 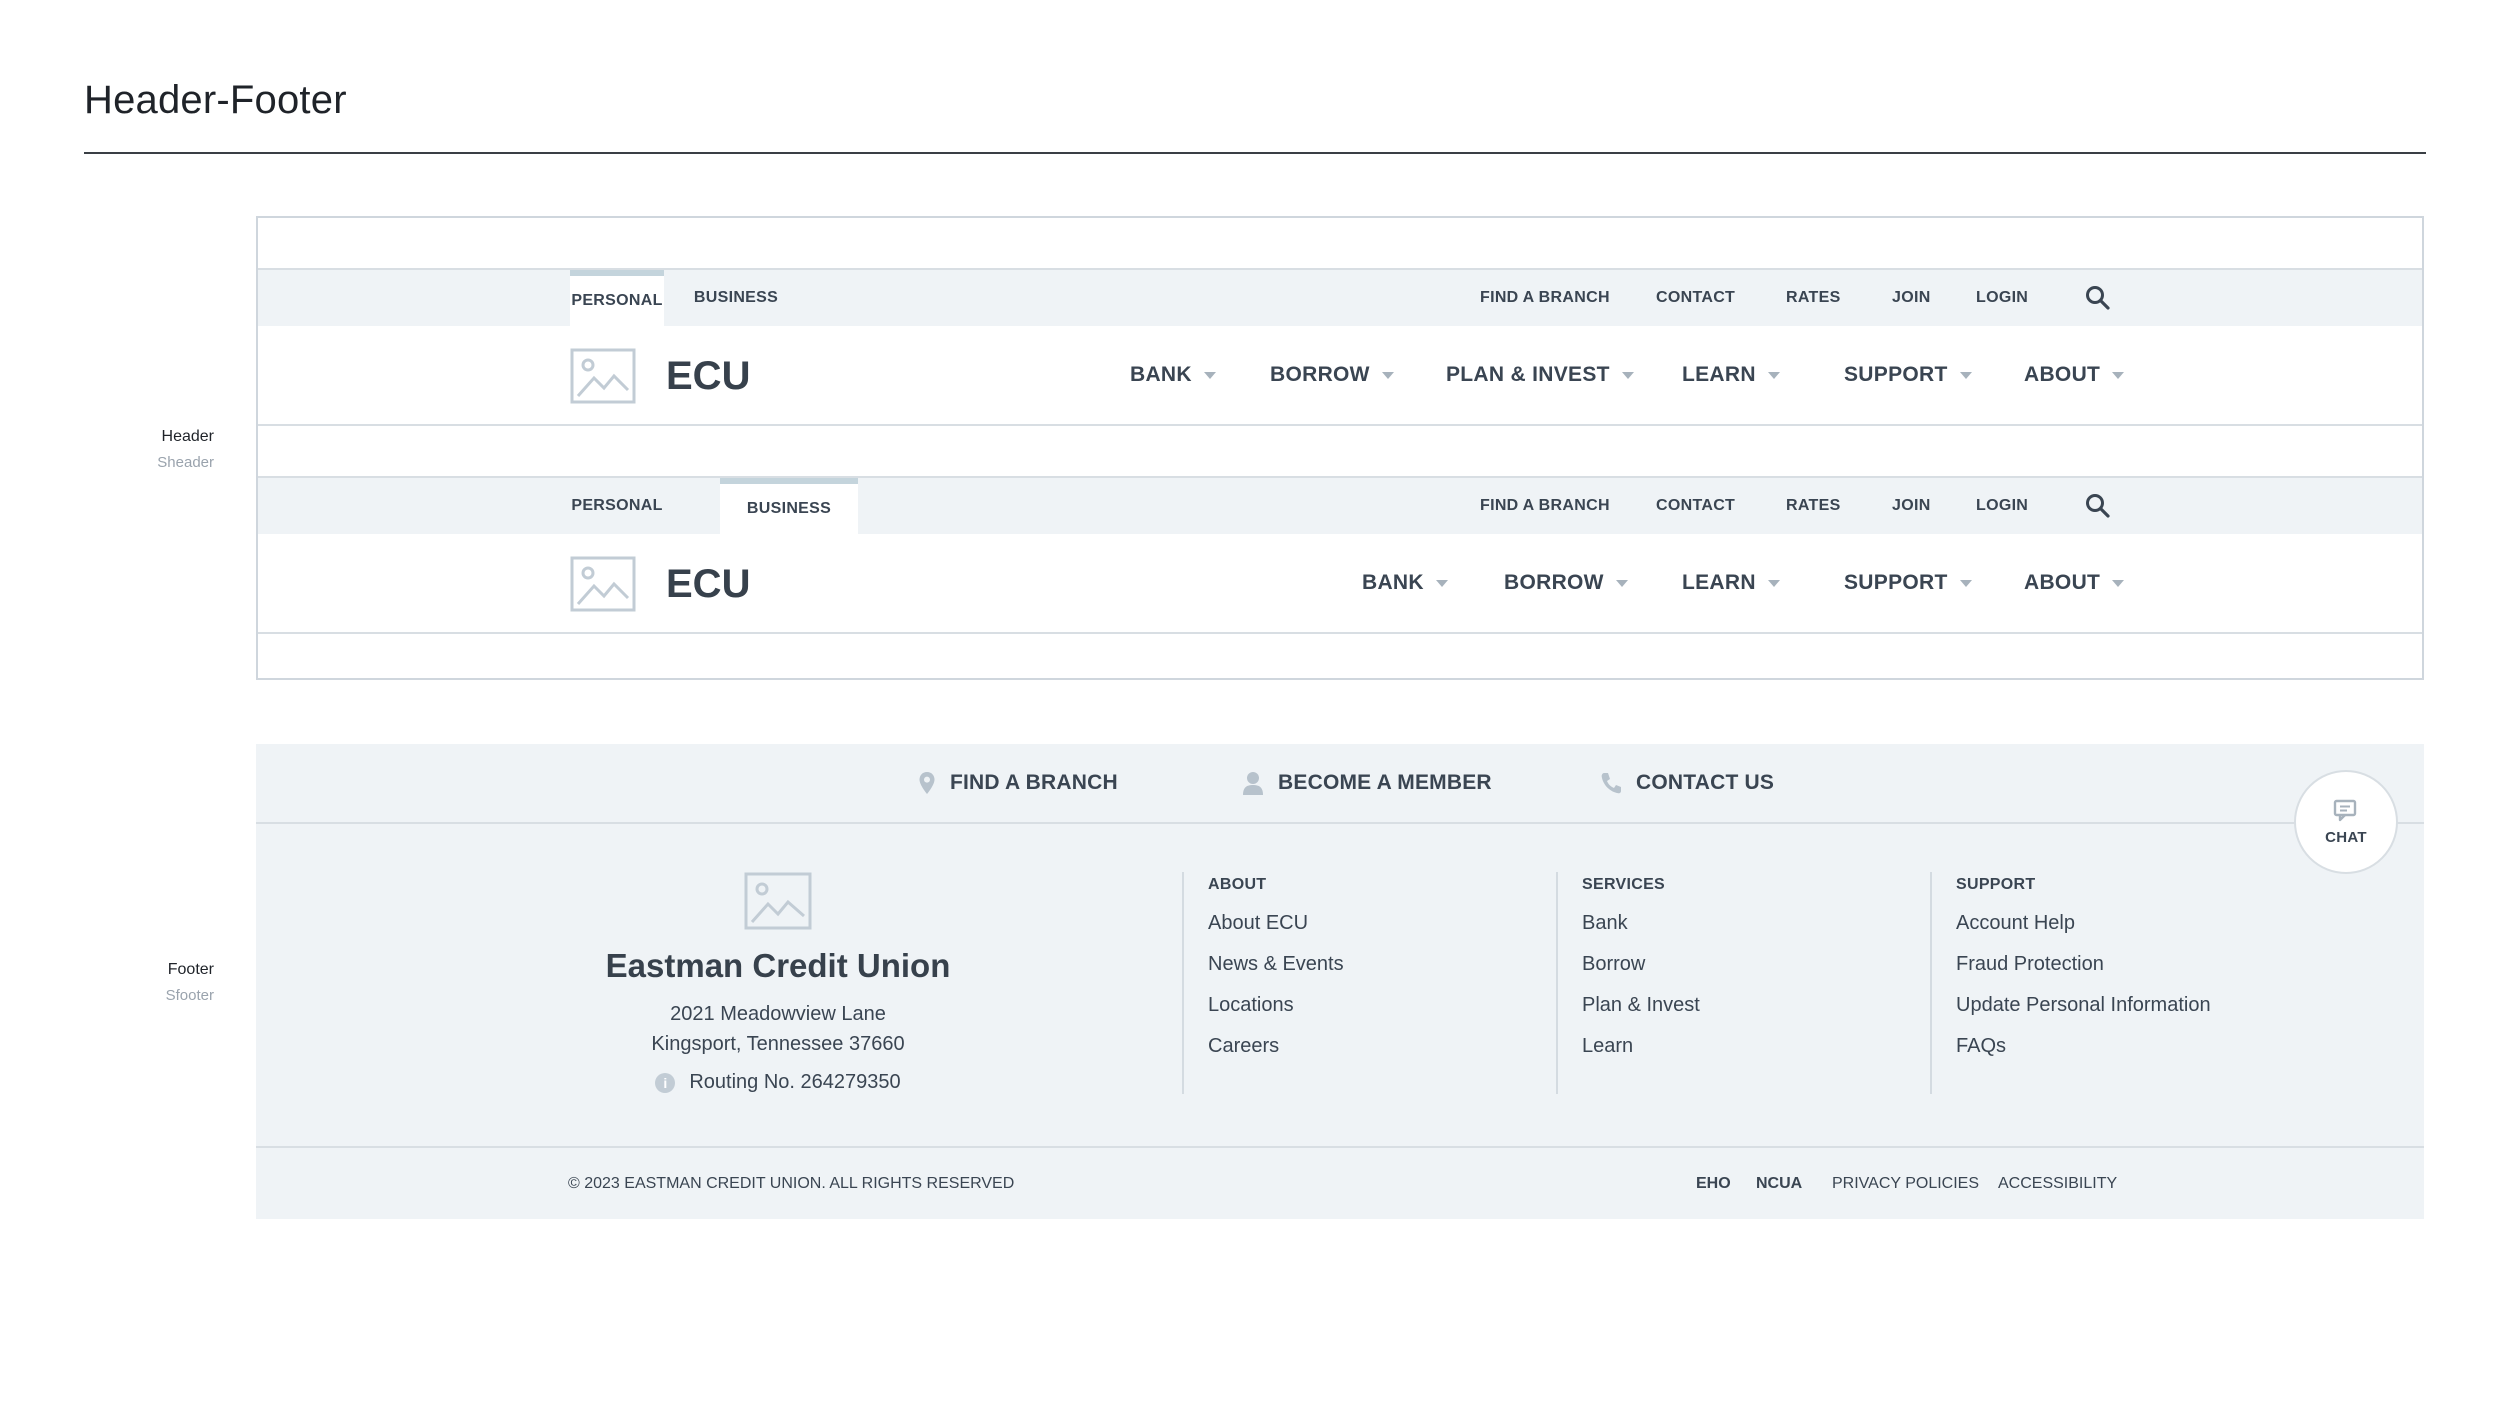 What do you see at coordinates (2153, 1005) in the screenshot?
I see `footer-link: Update Personal Information` at bounding box center [2153, 1005].